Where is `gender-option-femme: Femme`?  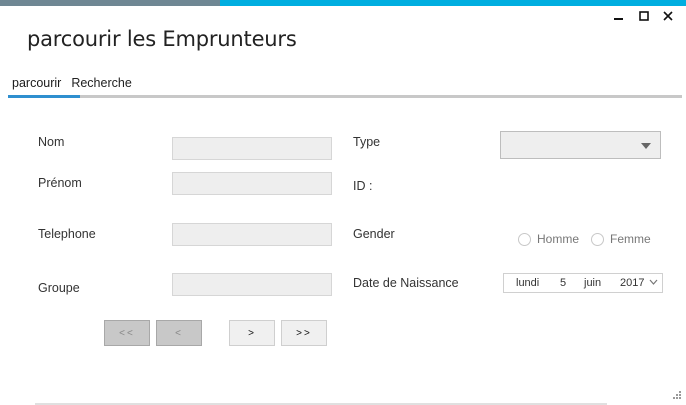 gender-option-femme: Femme is located at coordinates (630, 239).